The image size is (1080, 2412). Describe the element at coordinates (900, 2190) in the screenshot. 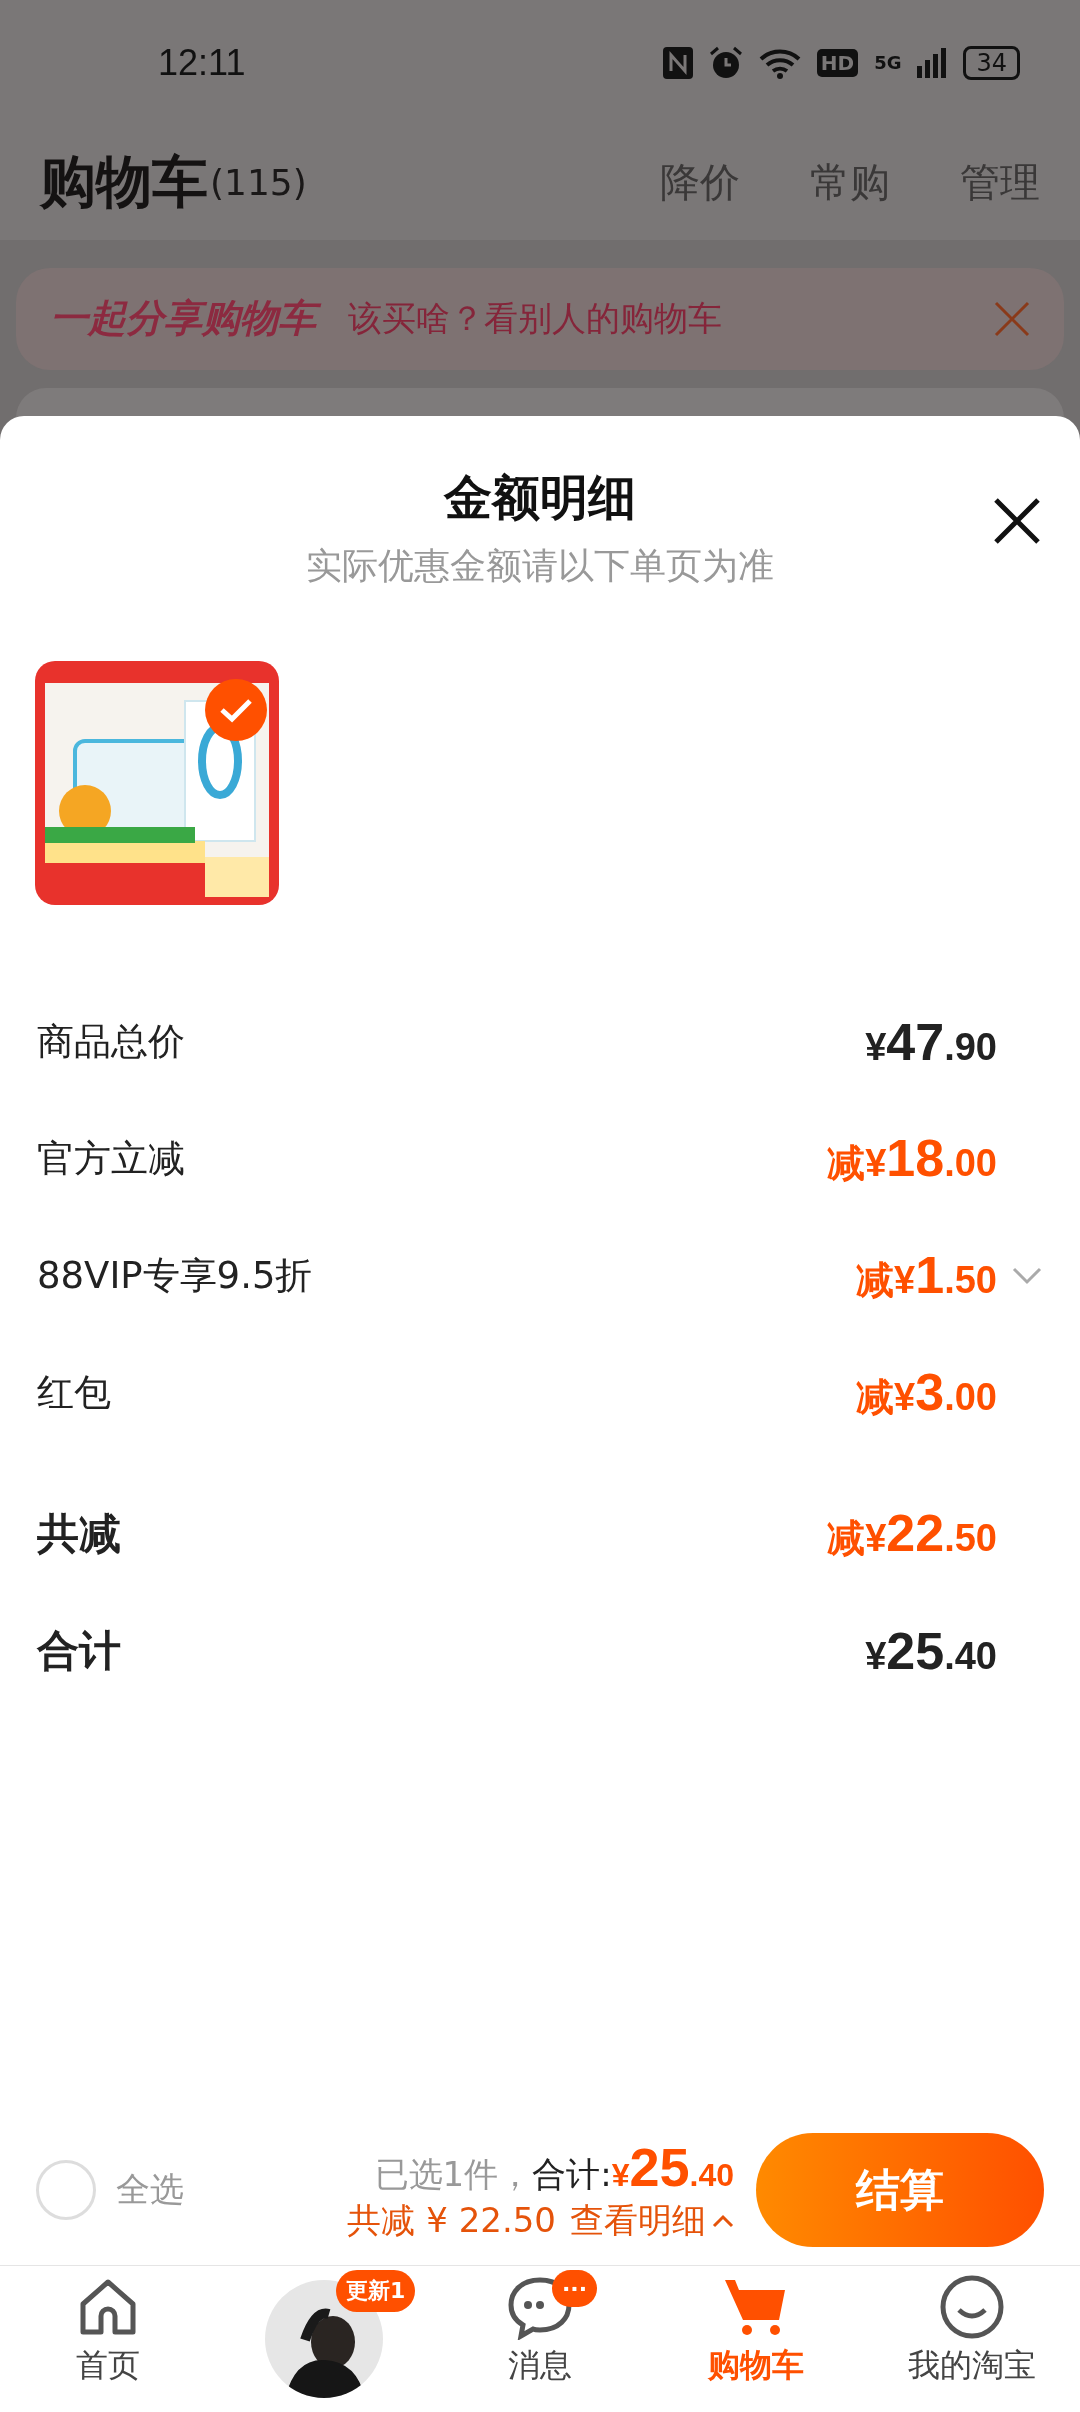

I see `checkout-button: 结算` at that location.